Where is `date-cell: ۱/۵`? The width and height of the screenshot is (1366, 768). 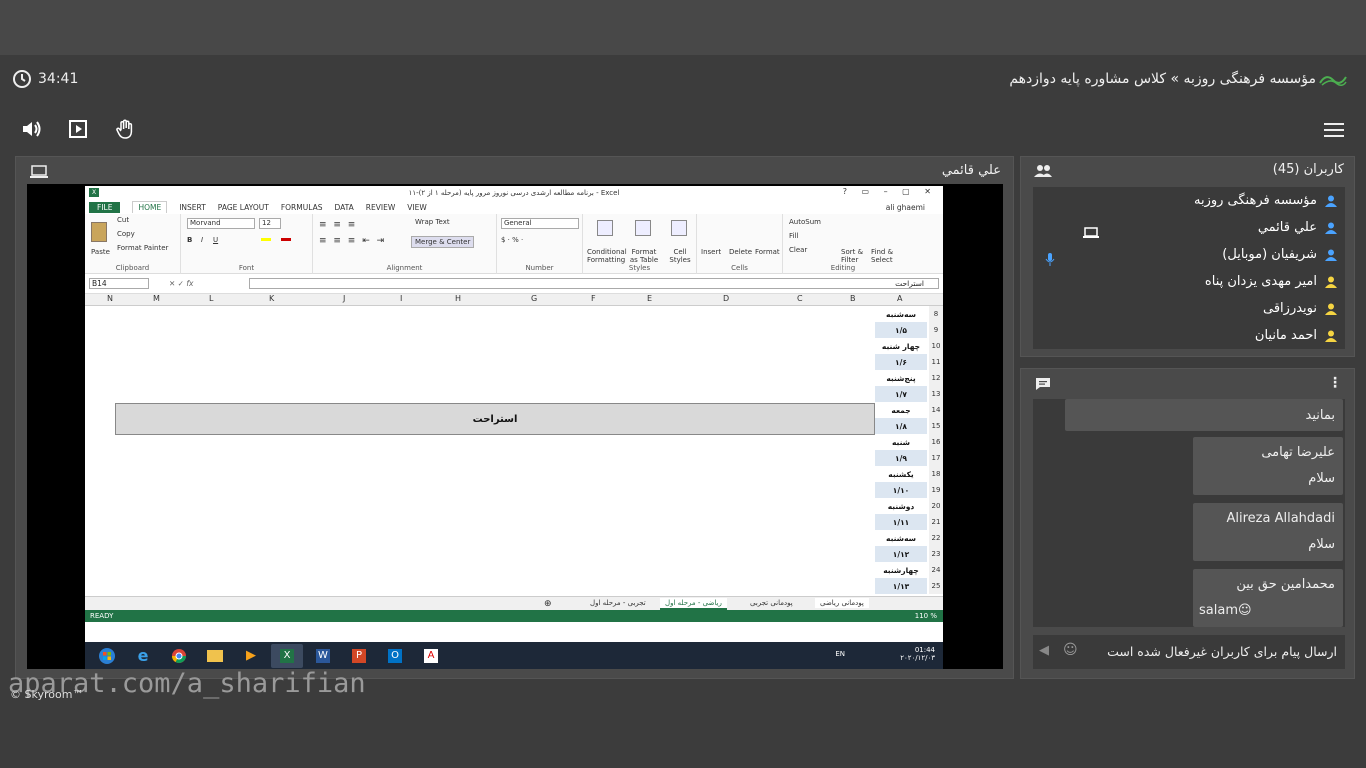 date-cell: ۱/۵ is located at coordinates (901, 330).